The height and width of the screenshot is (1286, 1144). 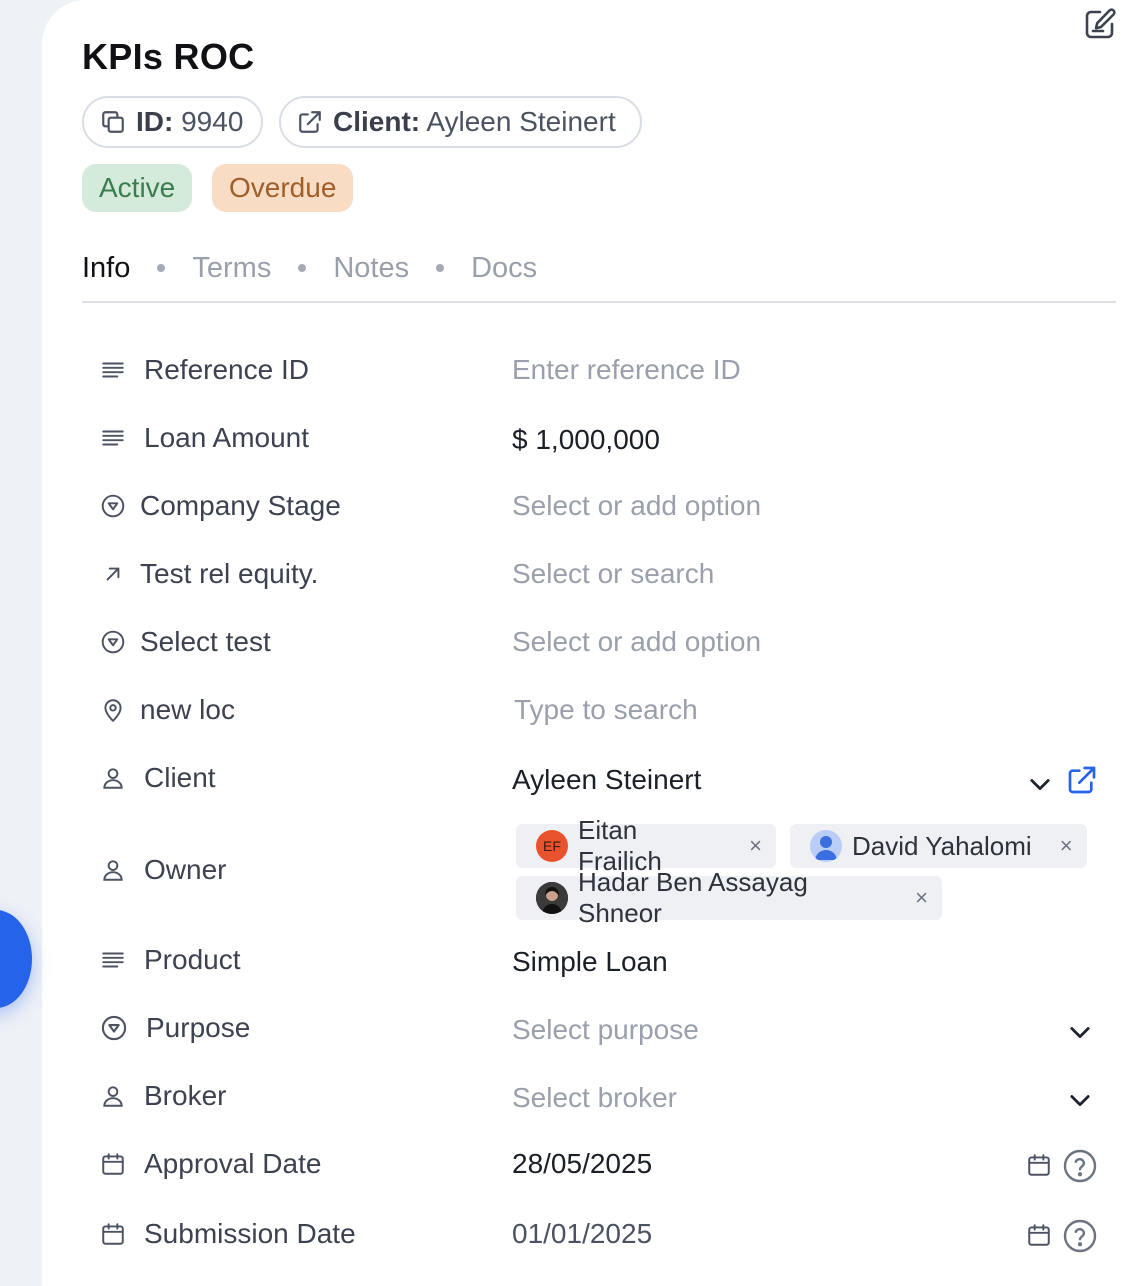 I want to click on owner-tag-name: David Yahalomi, so click(x=942, y=845).